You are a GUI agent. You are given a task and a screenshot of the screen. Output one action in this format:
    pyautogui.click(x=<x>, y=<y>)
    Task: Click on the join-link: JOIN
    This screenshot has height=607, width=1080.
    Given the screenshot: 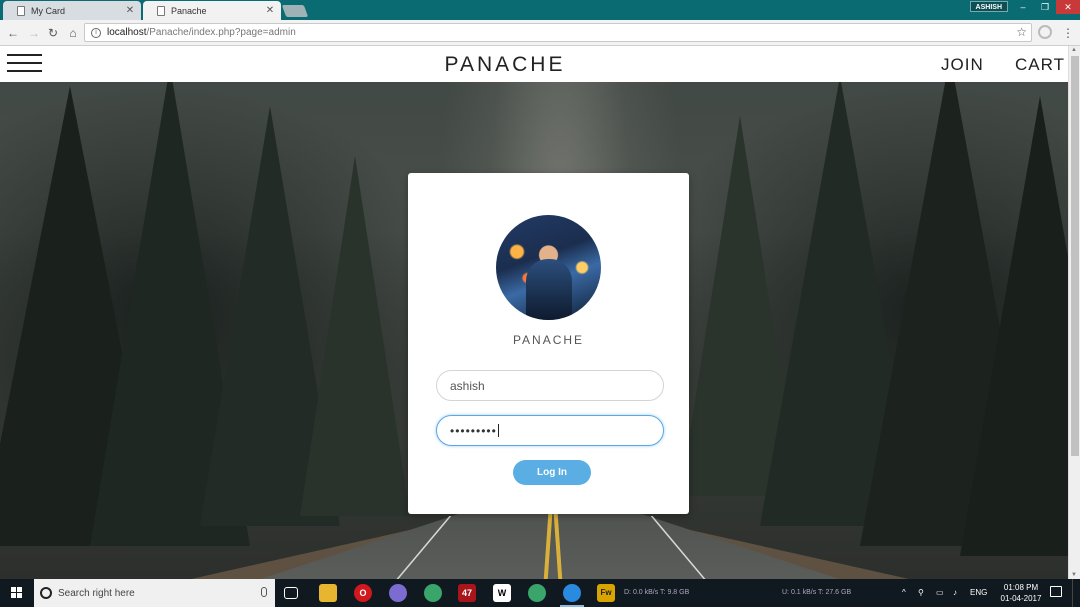 What is the action you would take?
    pyautogui.click(x=962, y=65)
    